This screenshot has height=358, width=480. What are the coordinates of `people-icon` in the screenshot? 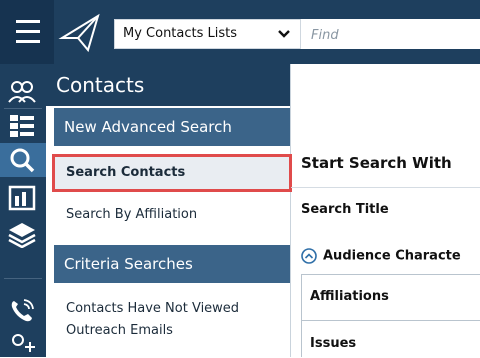 It's located at (22, 92).